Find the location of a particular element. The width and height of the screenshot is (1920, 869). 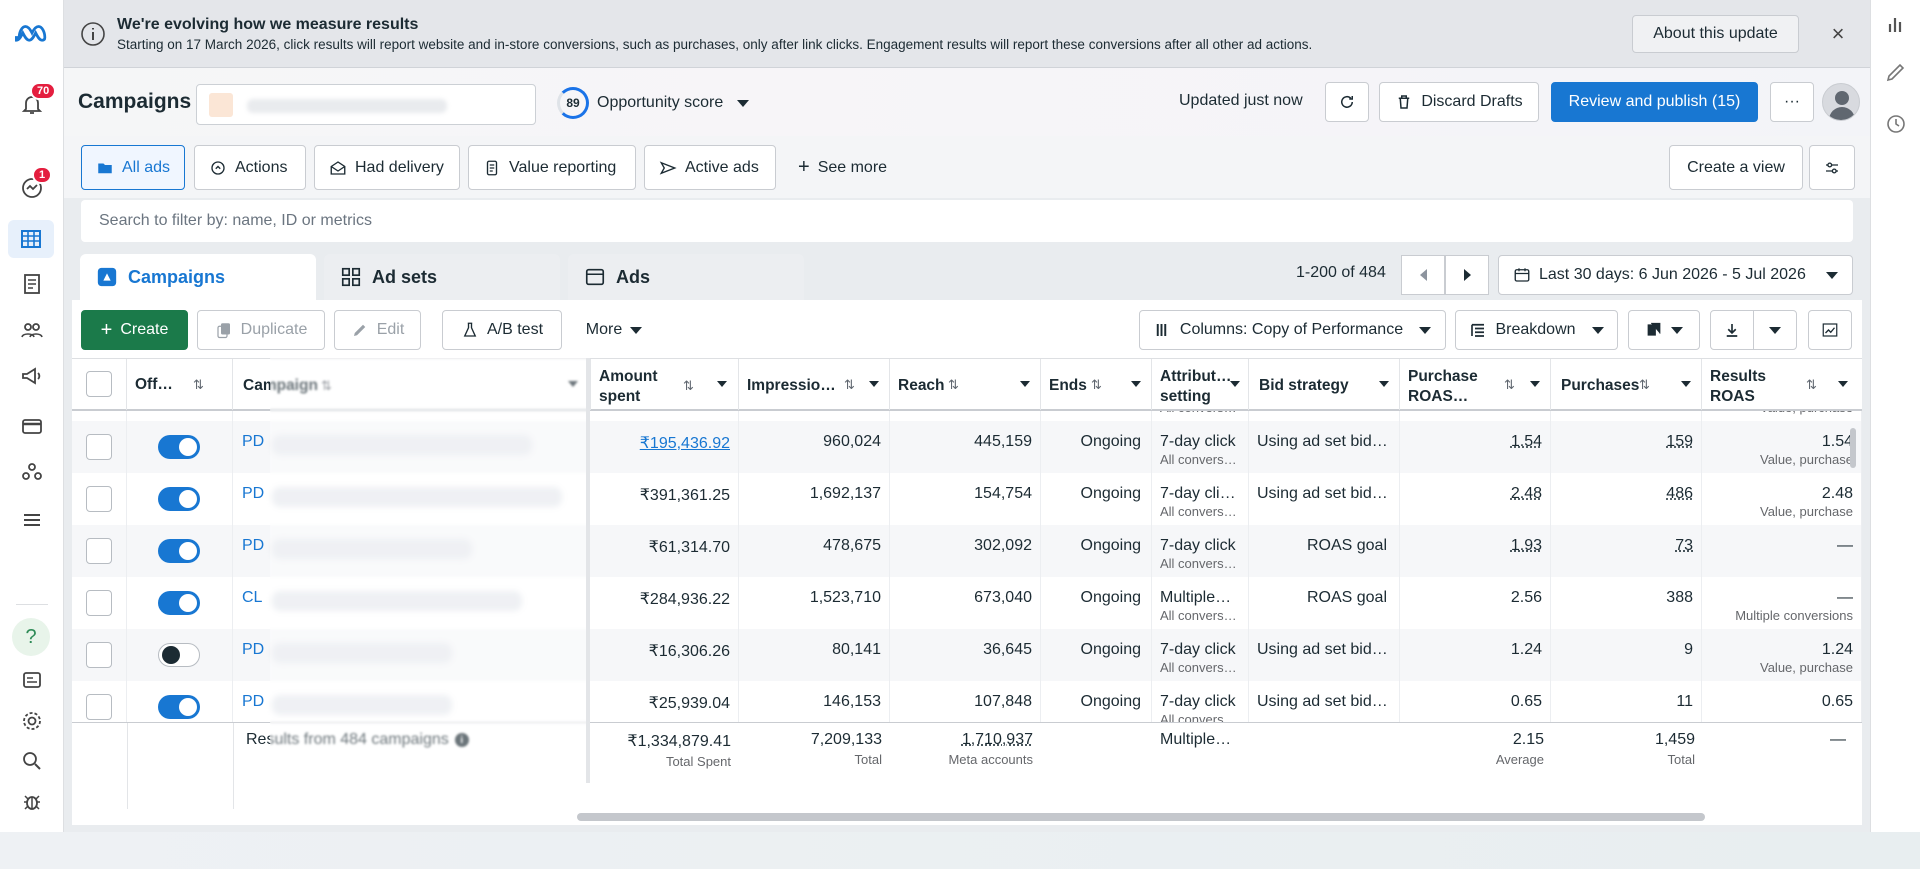

filter-settings-button is located at coordinates (1832, 167).